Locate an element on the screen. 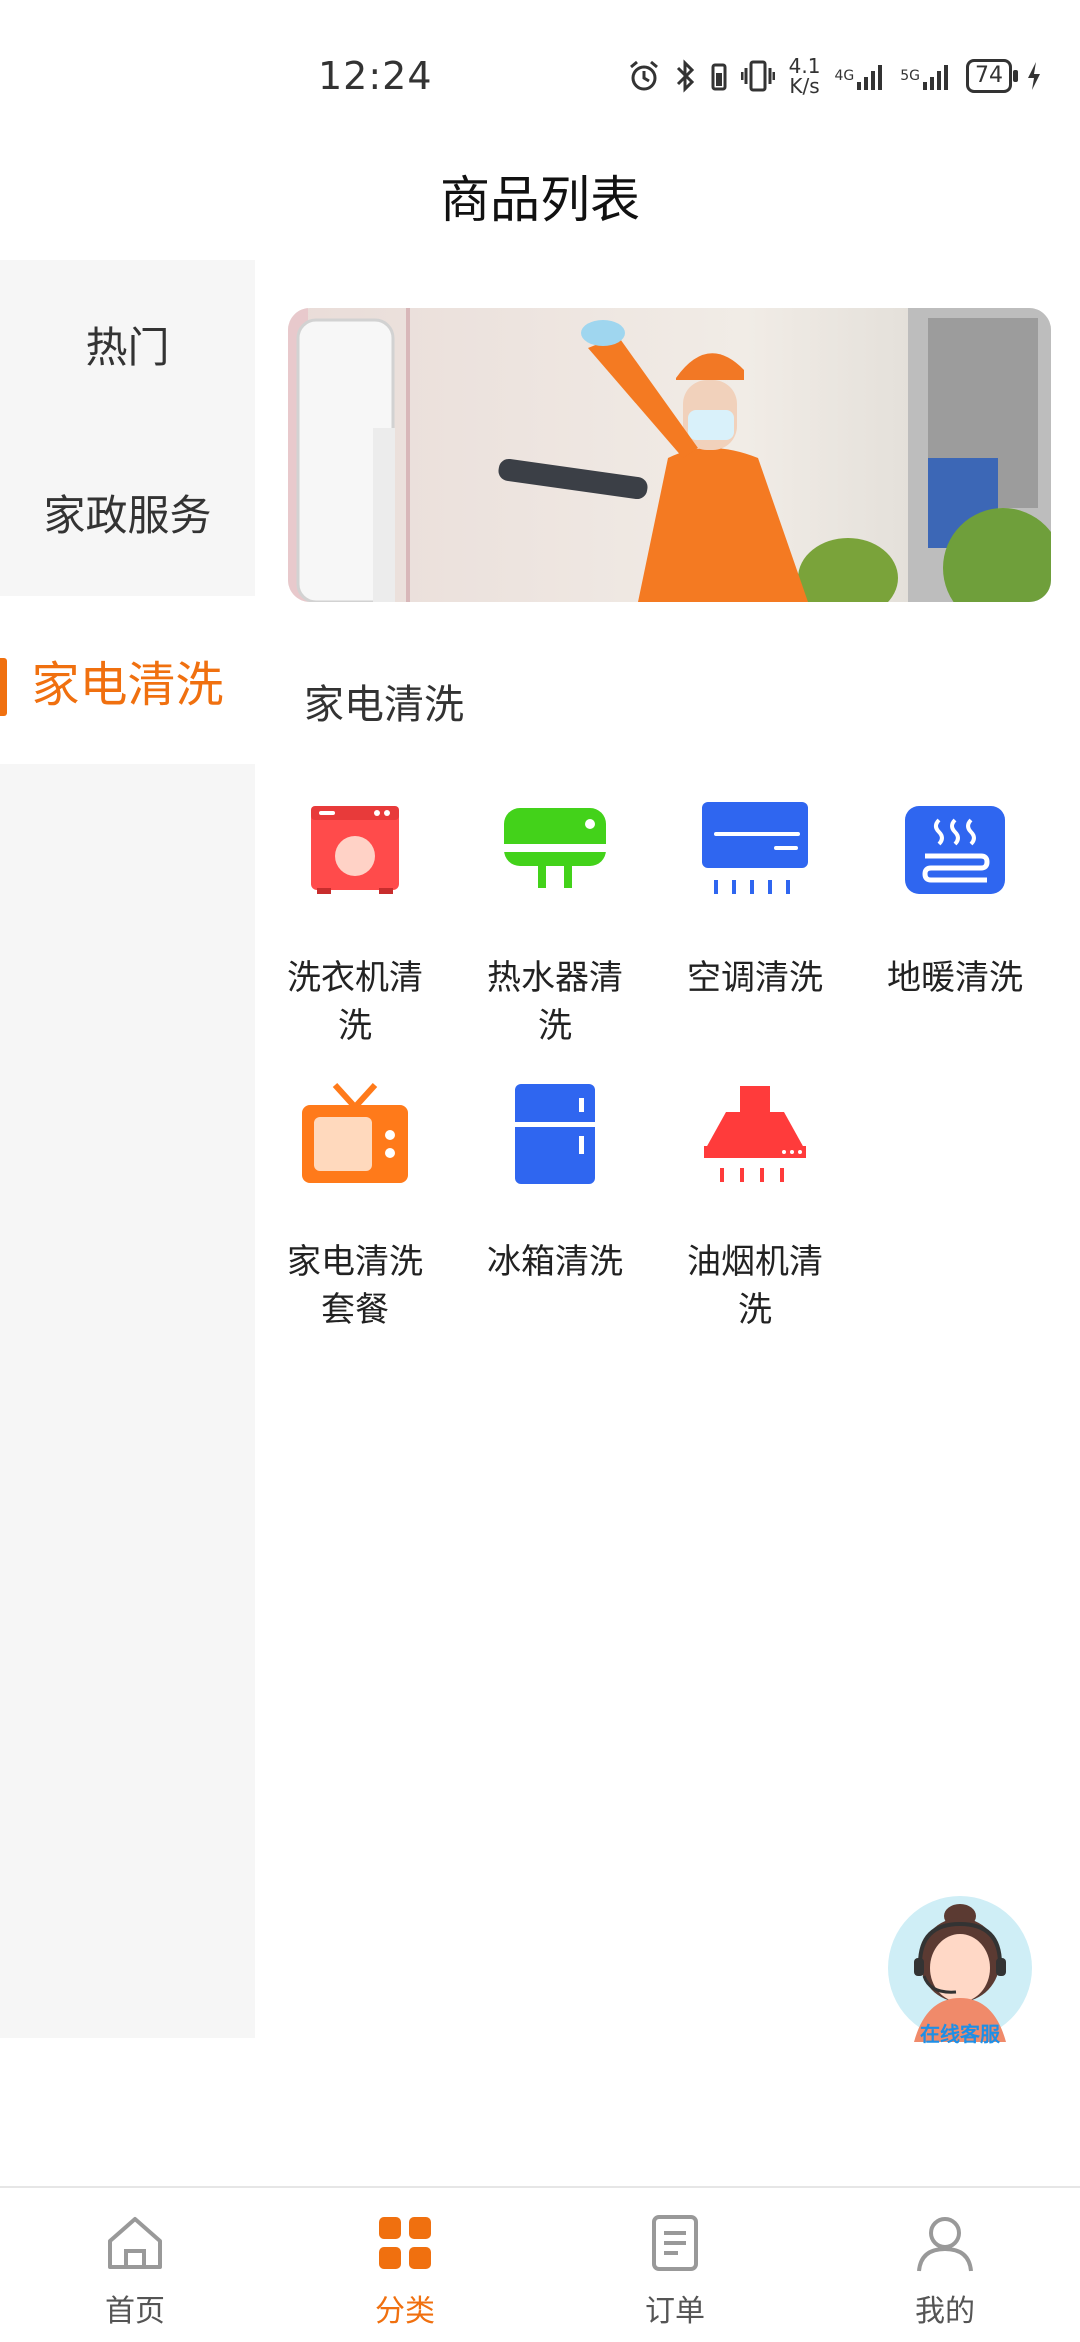 This screenshot has height=2342, width=1080. service-item-water-heater: 热水器清洗 is located at coordinates (555, 920).